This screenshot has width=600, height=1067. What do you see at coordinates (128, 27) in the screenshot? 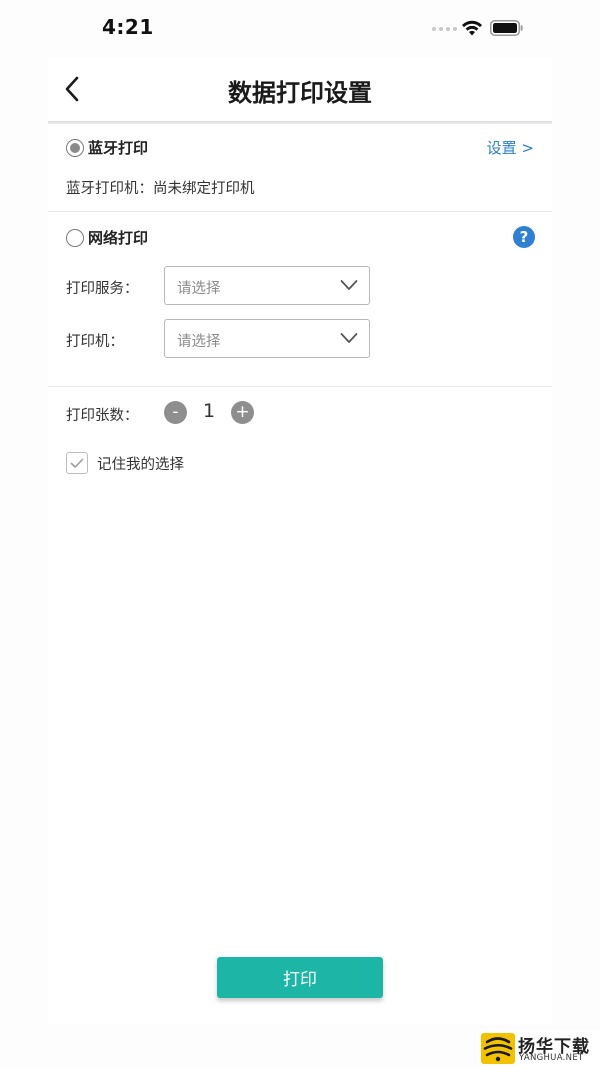
I see `status-time: 4:21` at bounding box center [128, 27].